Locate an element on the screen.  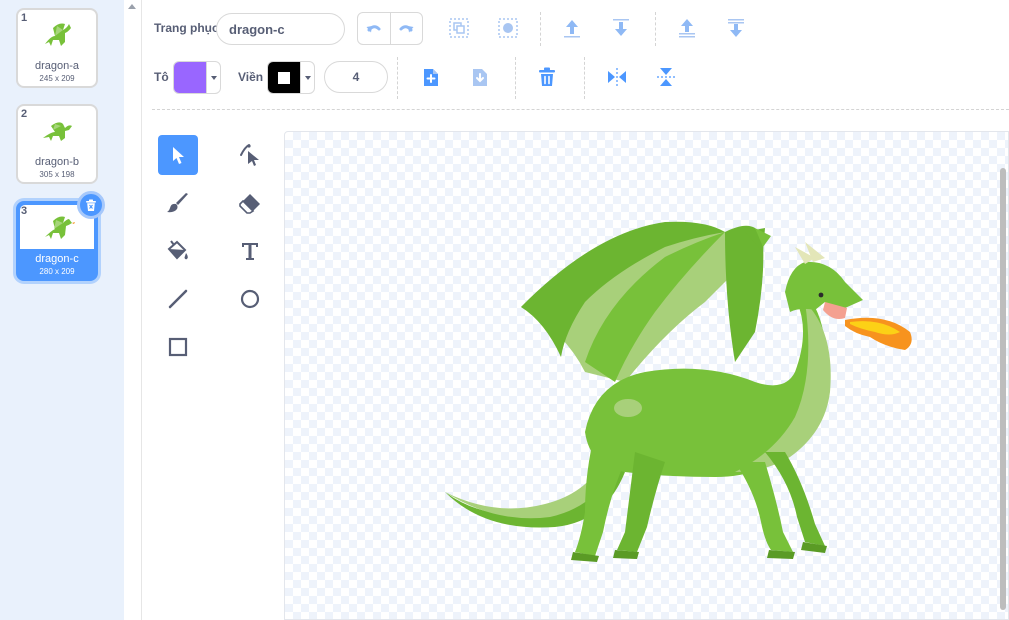
flip-horizontal-button is located at coordinates (617, 77).